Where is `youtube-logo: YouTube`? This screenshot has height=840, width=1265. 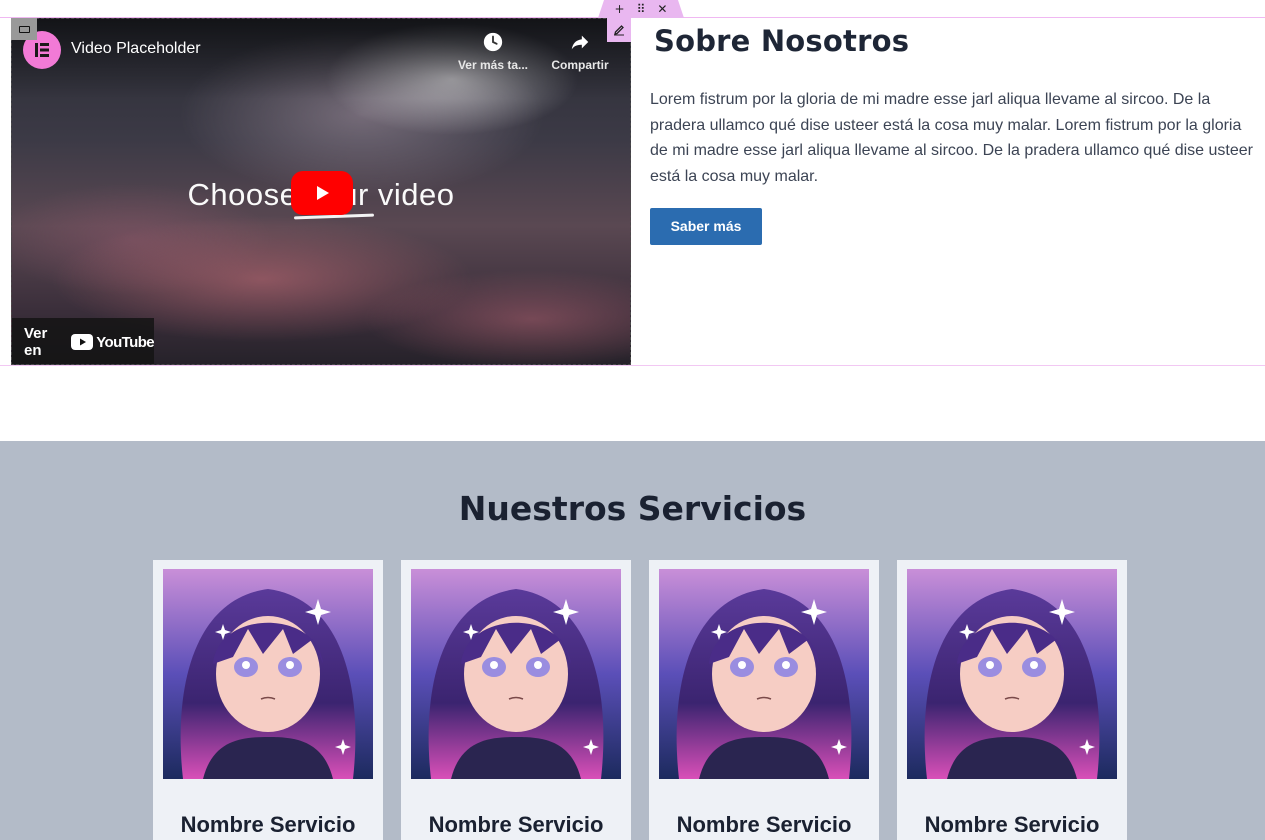
youtube-logo: YouTube is located at coordinates (113, 342).